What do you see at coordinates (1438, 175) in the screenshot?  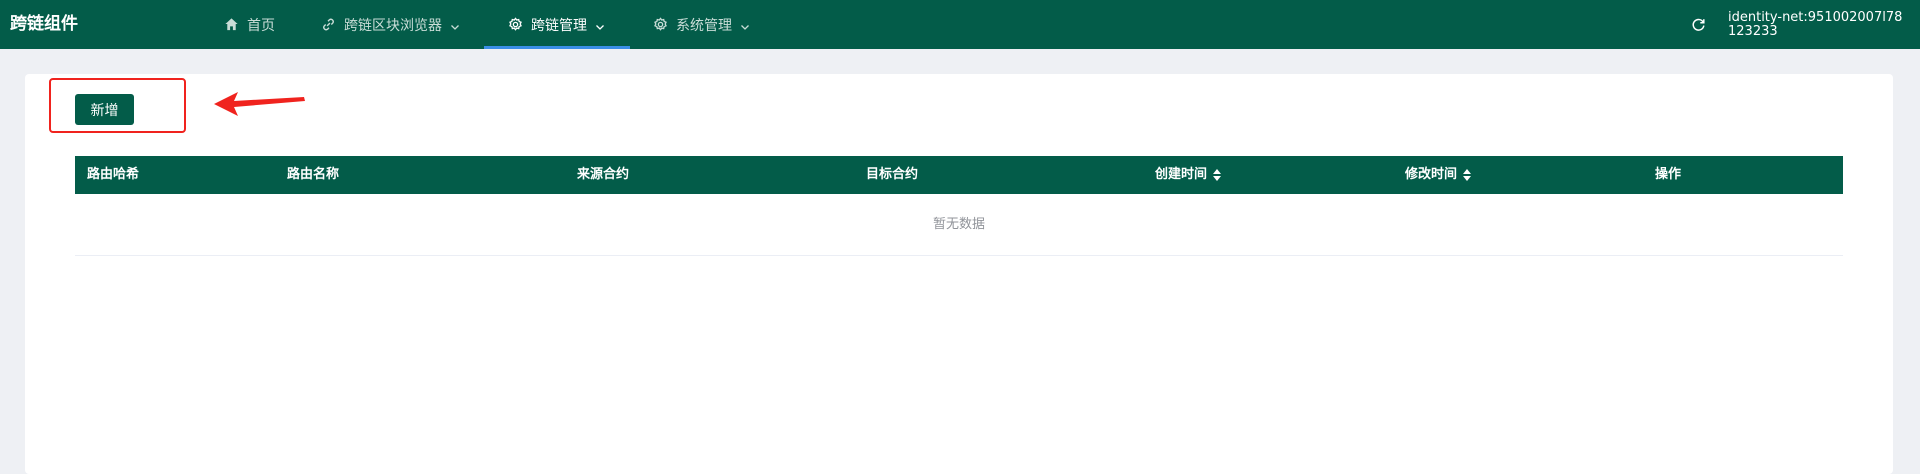 I see `column-header-modified-time: 修改时间` at bounding box center [1438, 175].